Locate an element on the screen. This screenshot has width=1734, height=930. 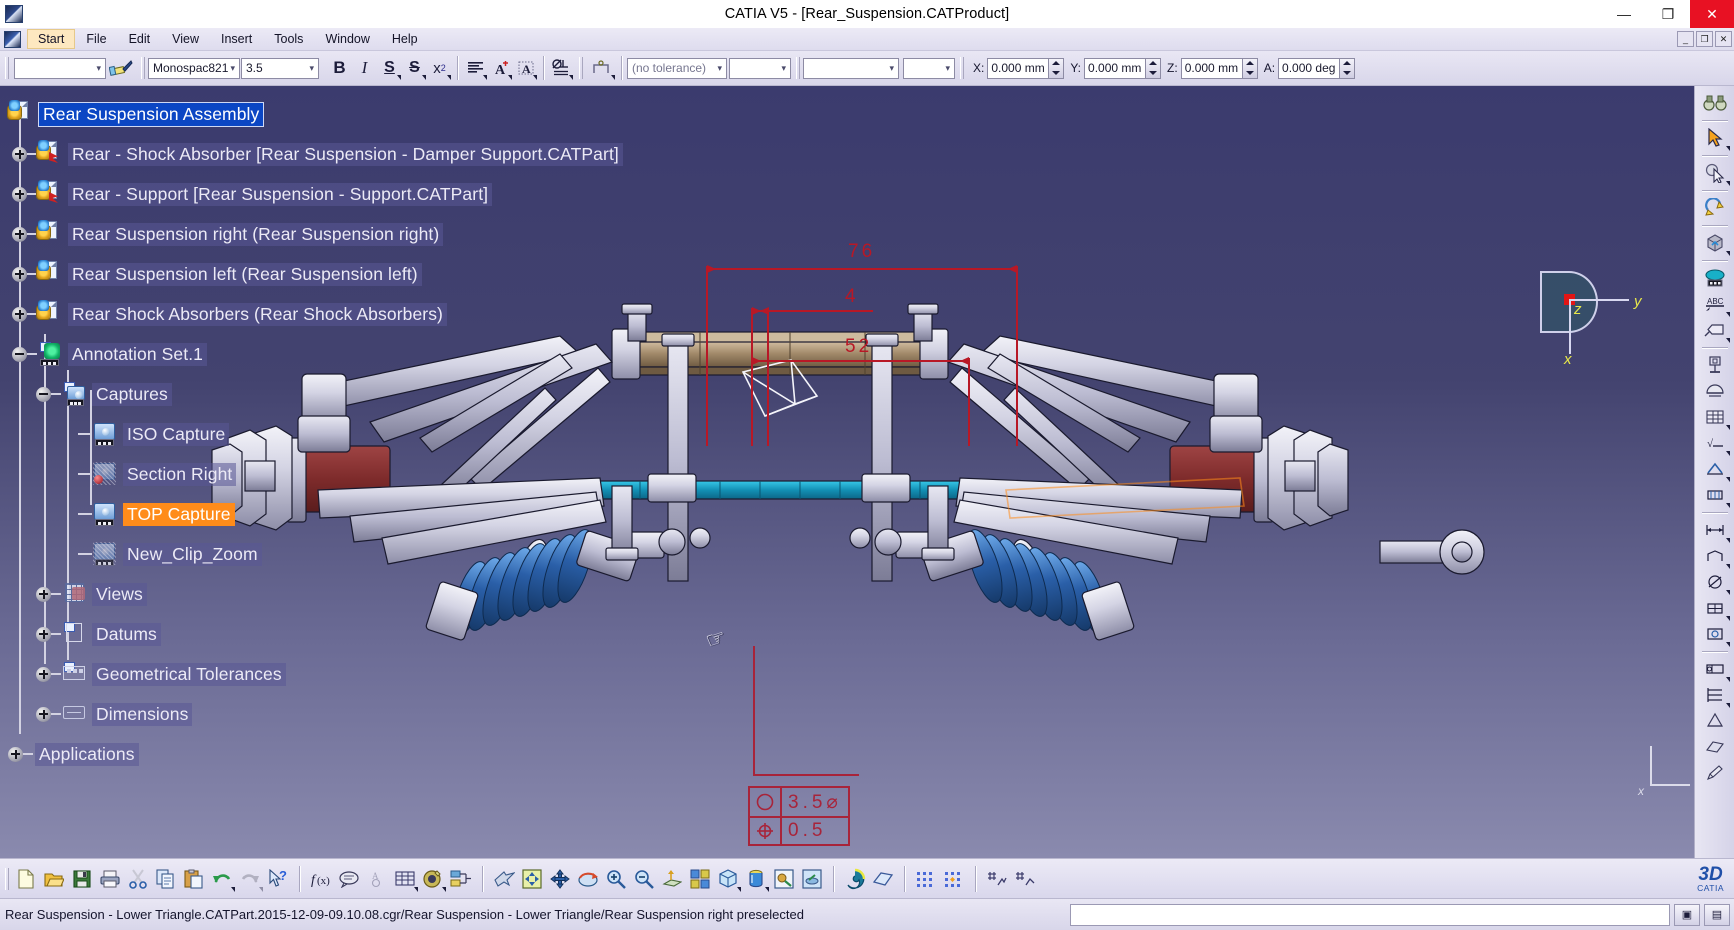
coordinate-y-input is located at coordinates (1115, 68).